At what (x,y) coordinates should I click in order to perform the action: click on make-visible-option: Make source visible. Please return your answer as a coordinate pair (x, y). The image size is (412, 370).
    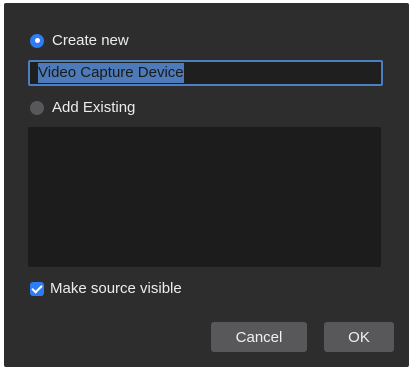
    Looking at the image, I should click on (106, 288).